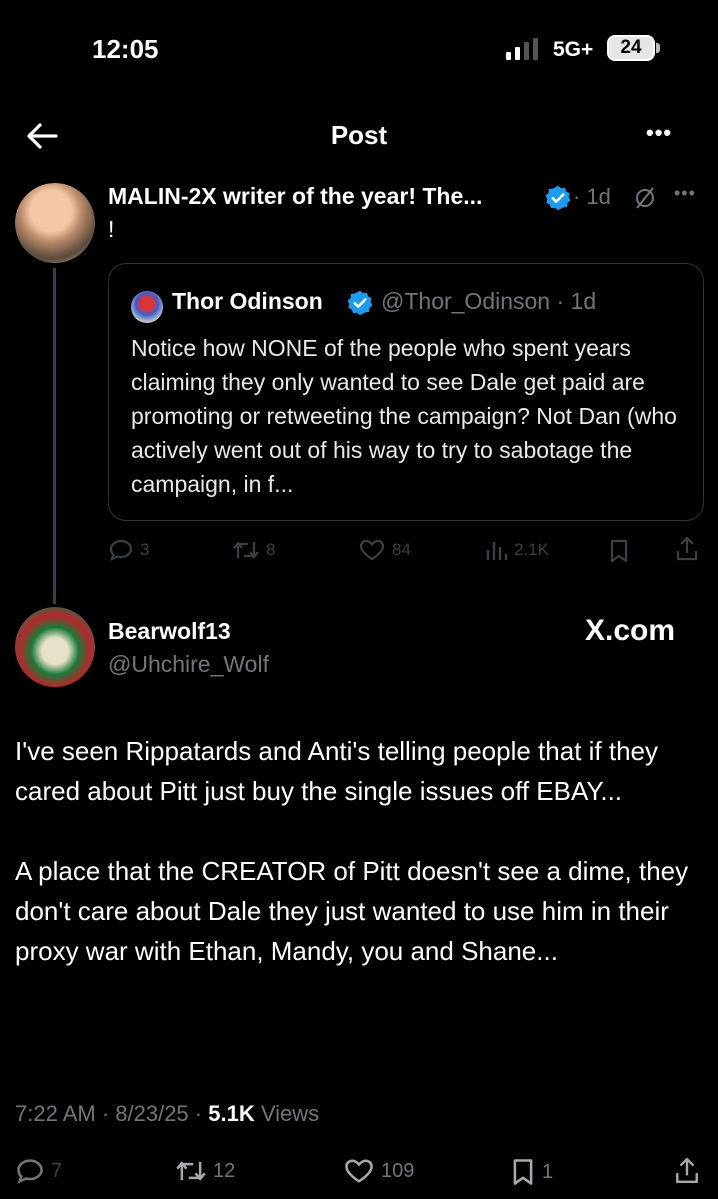  I want to click on grok-icon, so click(645, 198).